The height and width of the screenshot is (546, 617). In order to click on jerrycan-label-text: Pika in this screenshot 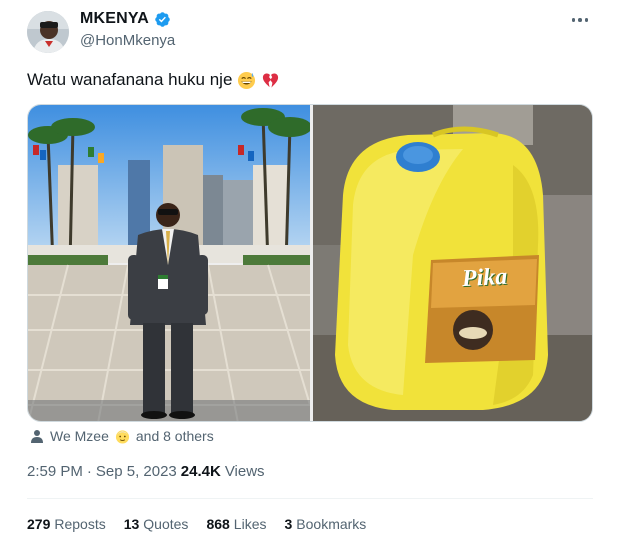, I will do `click(484, 278)`.